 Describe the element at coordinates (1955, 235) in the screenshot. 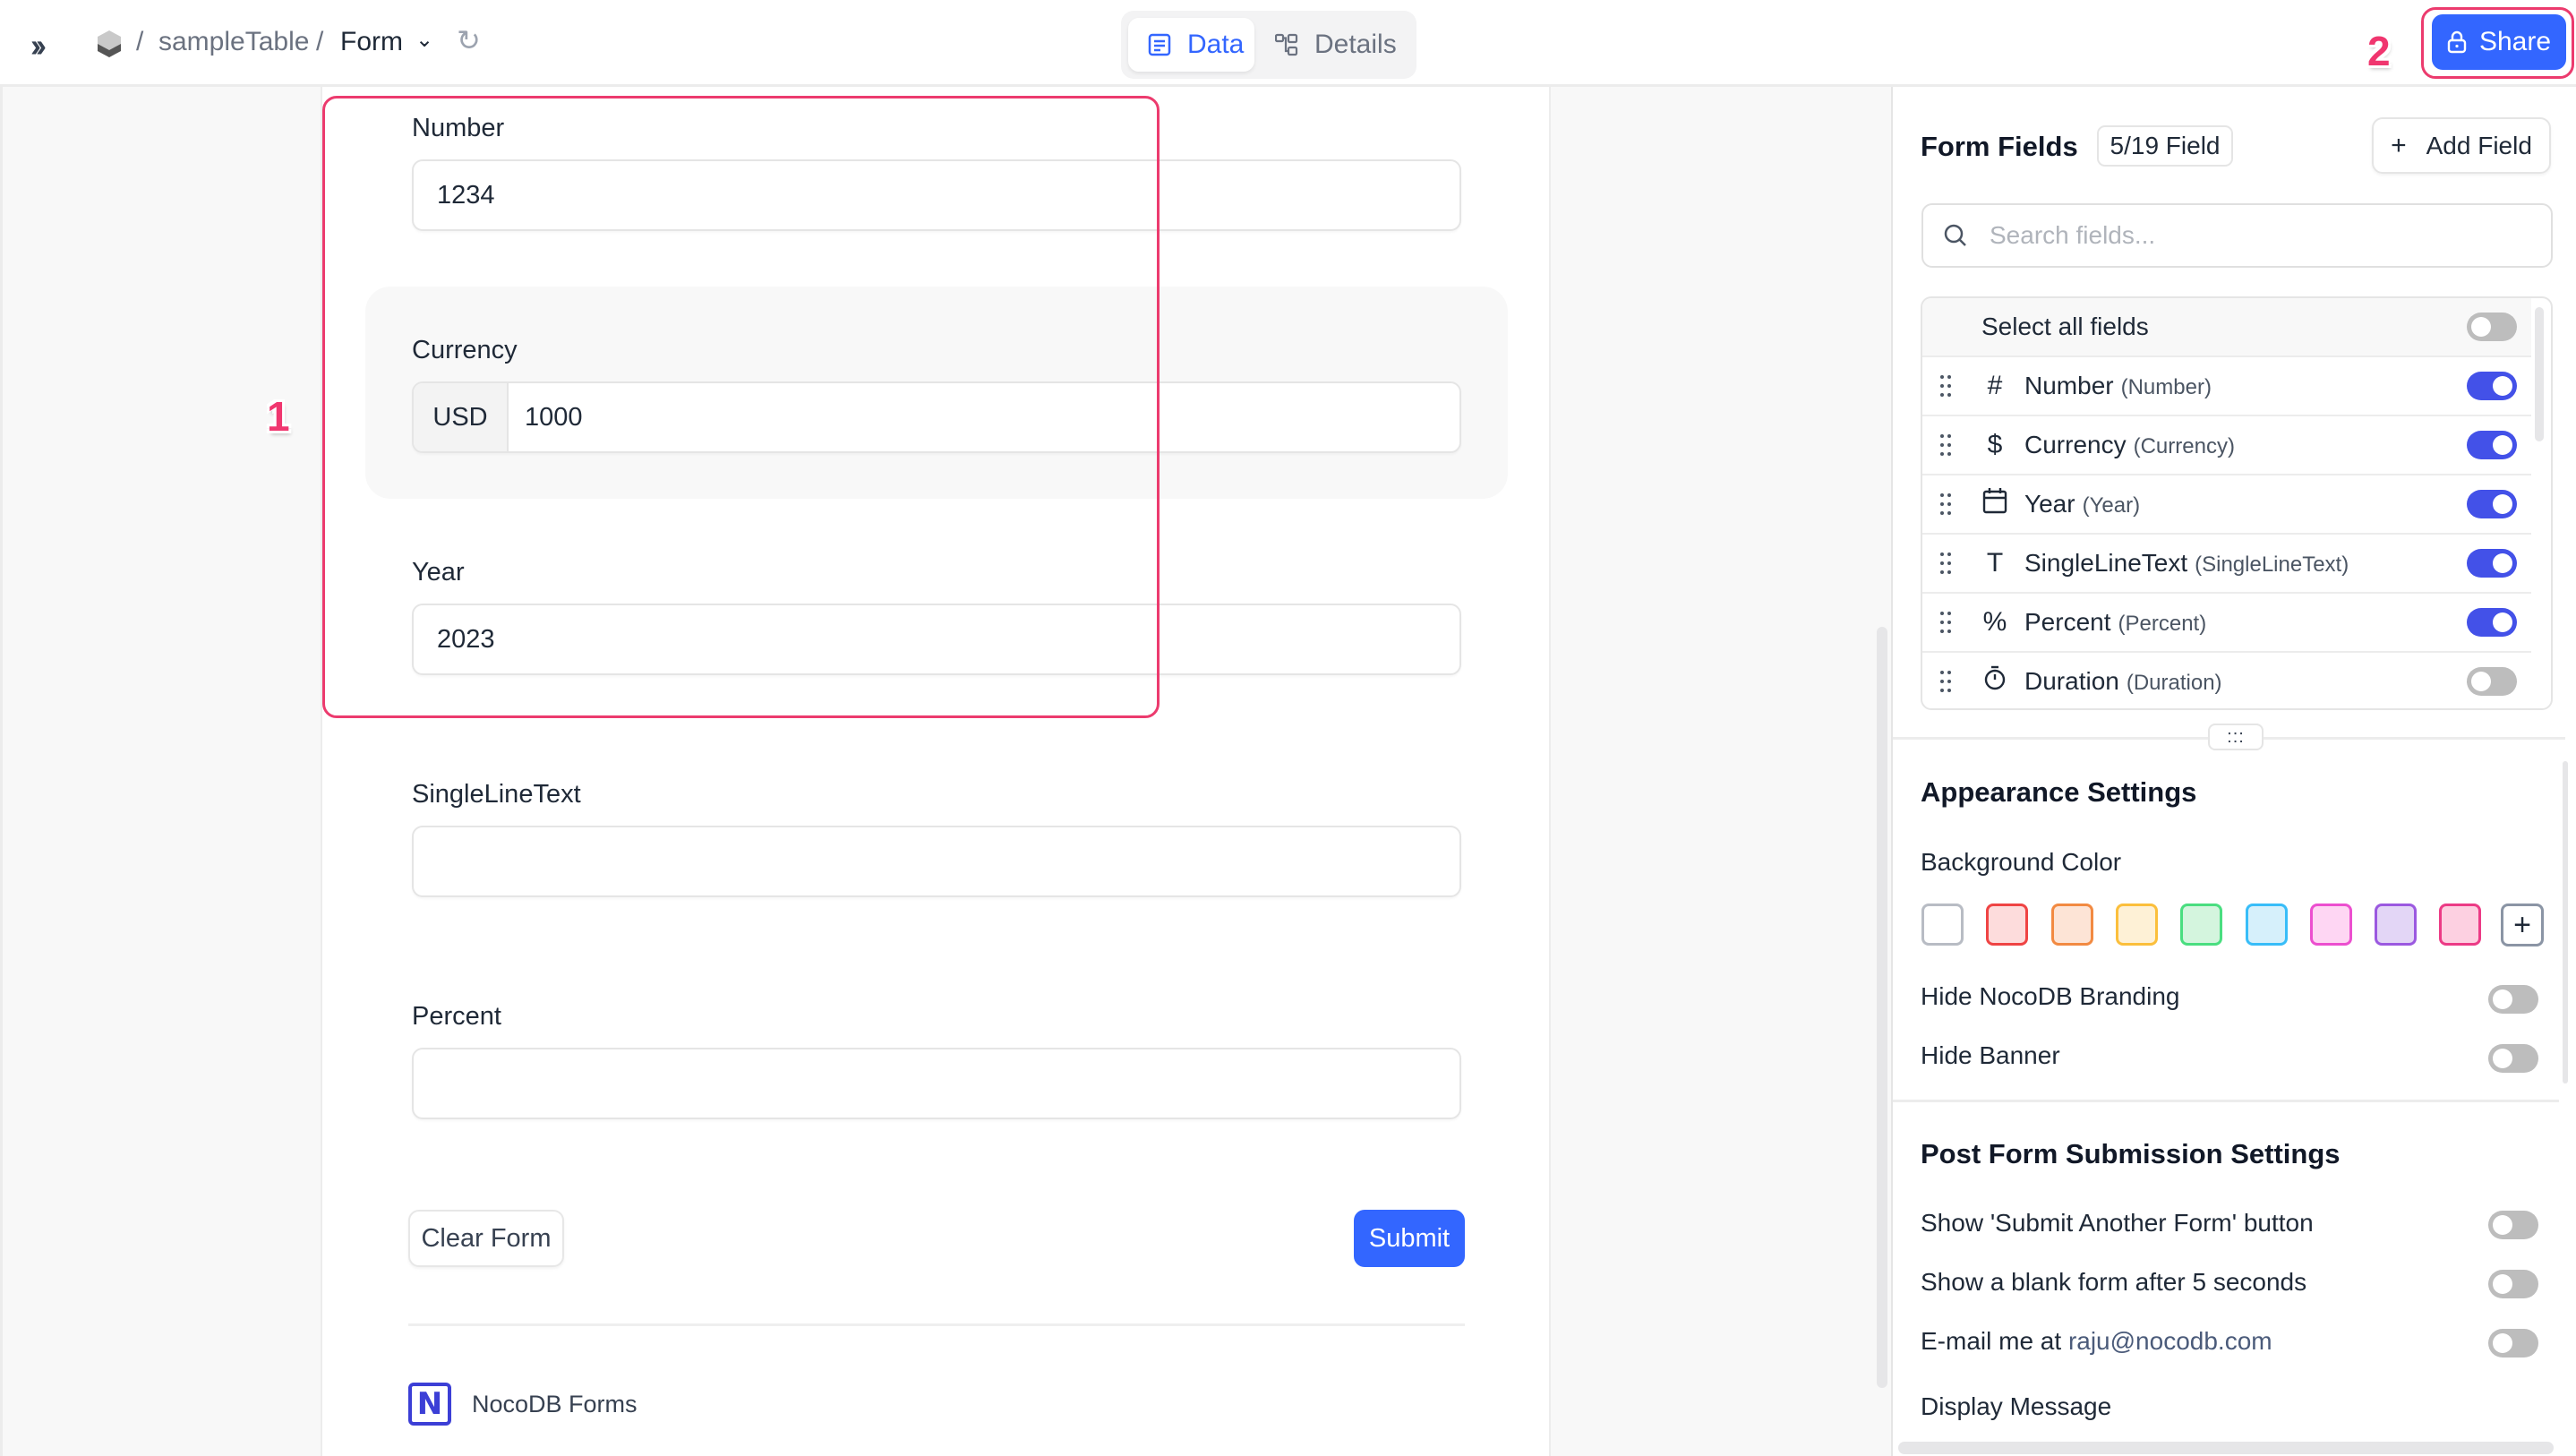

I see `search-icon` at that location.